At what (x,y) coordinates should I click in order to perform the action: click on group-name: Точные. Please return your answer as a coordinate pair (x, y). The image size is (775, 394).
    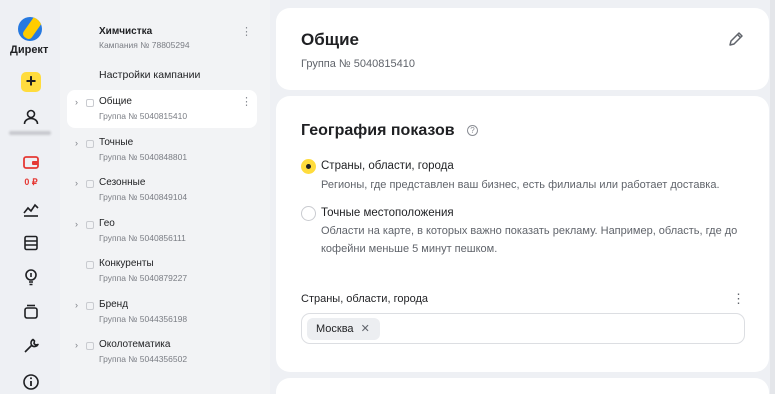
    Looking at the image, I should click on (116, 142).